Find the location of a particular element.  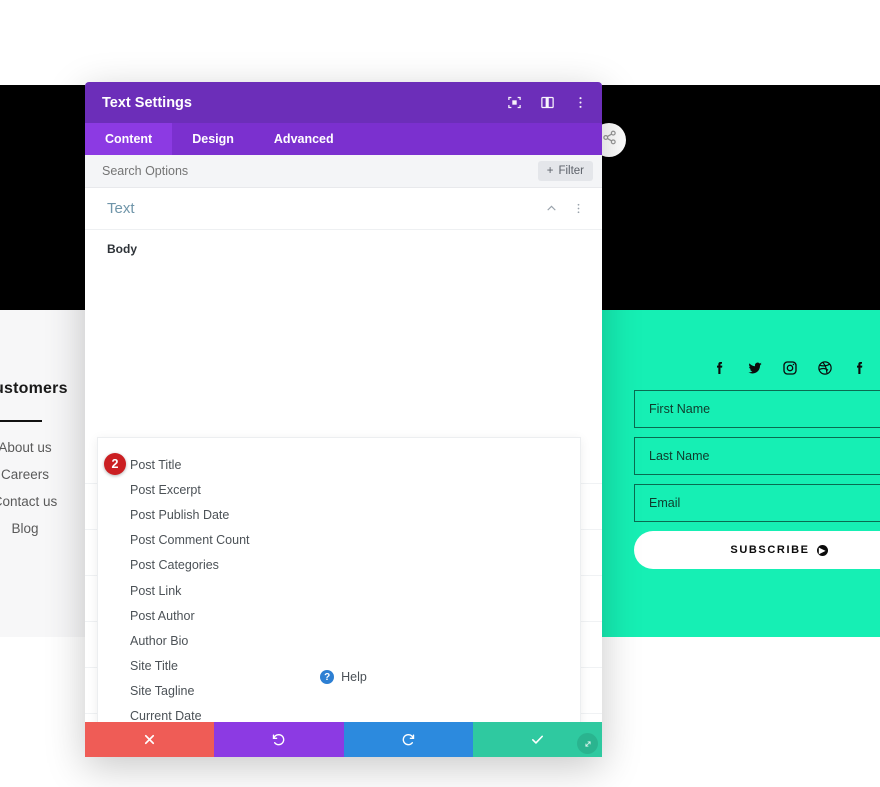

last-name-placeholder: Last Name is located at coordinates (679, 456).